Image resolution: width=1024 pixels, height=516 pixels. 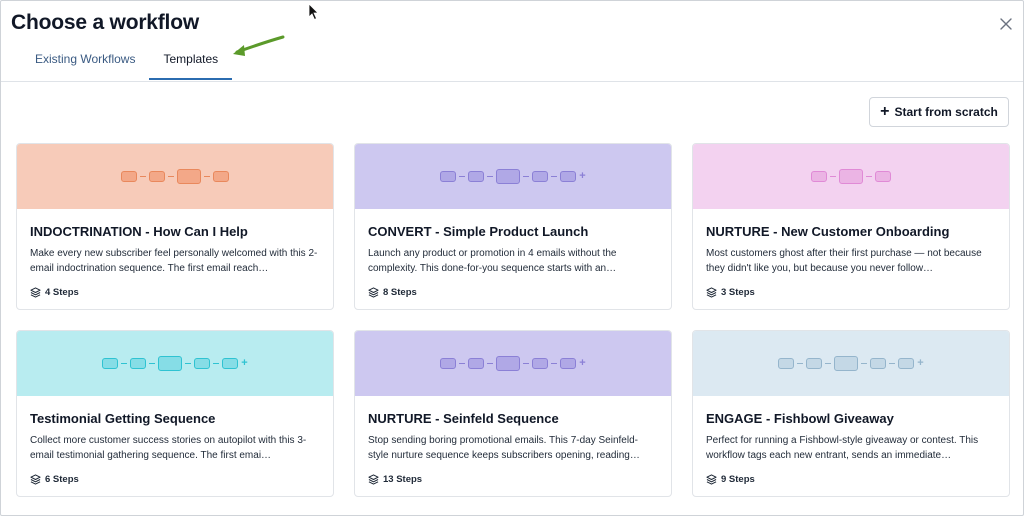 What do you see at coordinates (946, 112) in the screenshot?
I see `start-from-scratch-label: Start from scratch` at bounding box center [946, 112].